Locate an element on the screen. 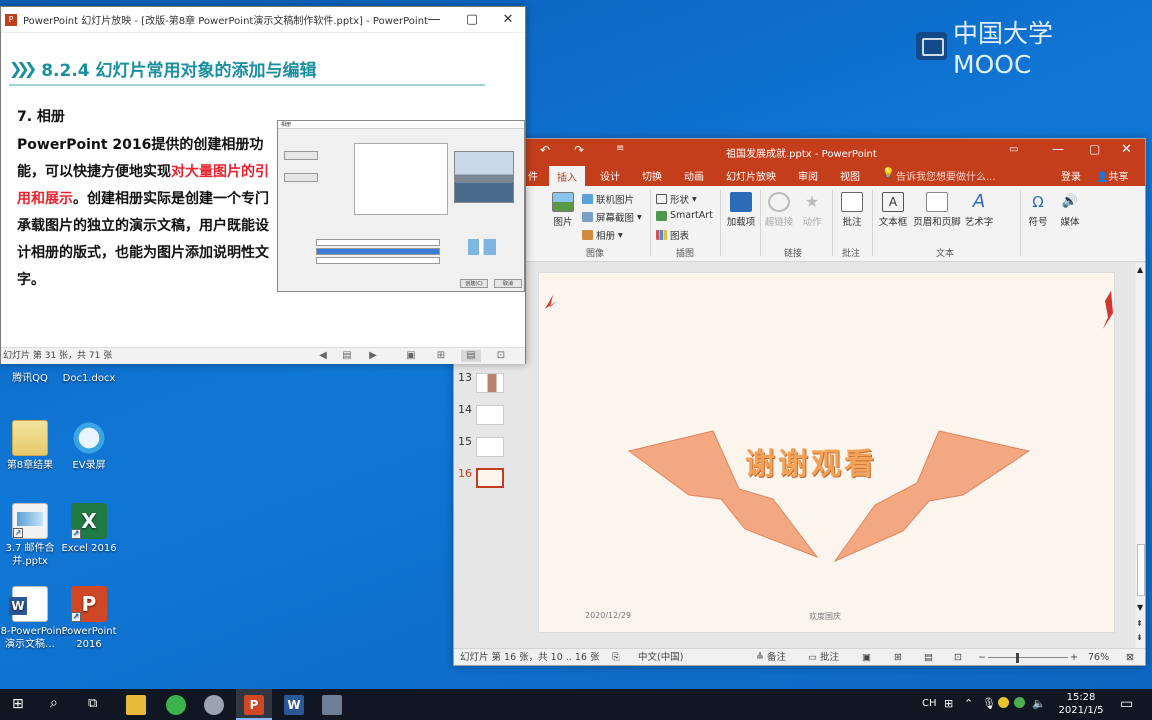 Image resolution: width=1152 pixels, height=720 pixels. shapes-button: 形状 ▾ is located at coordinates (676, 199).